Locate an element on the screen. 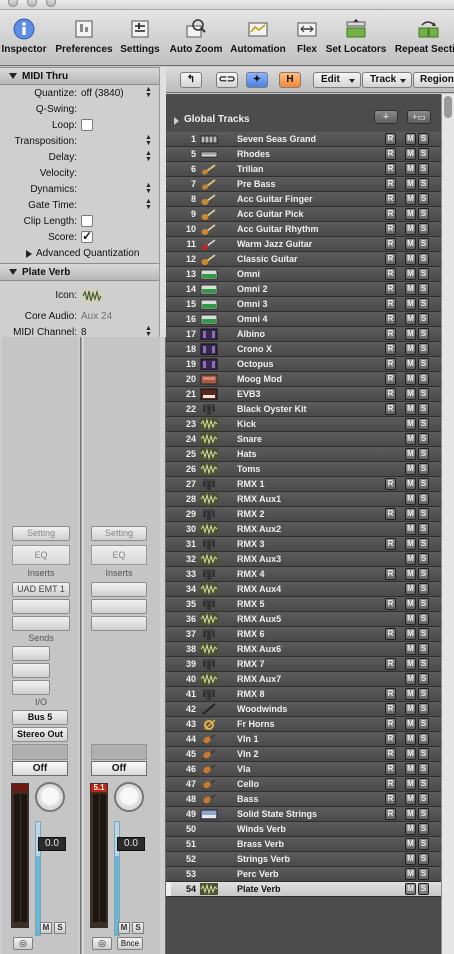  track-row: 31 RMX 3 RMS is located at coordinates (303, 544).